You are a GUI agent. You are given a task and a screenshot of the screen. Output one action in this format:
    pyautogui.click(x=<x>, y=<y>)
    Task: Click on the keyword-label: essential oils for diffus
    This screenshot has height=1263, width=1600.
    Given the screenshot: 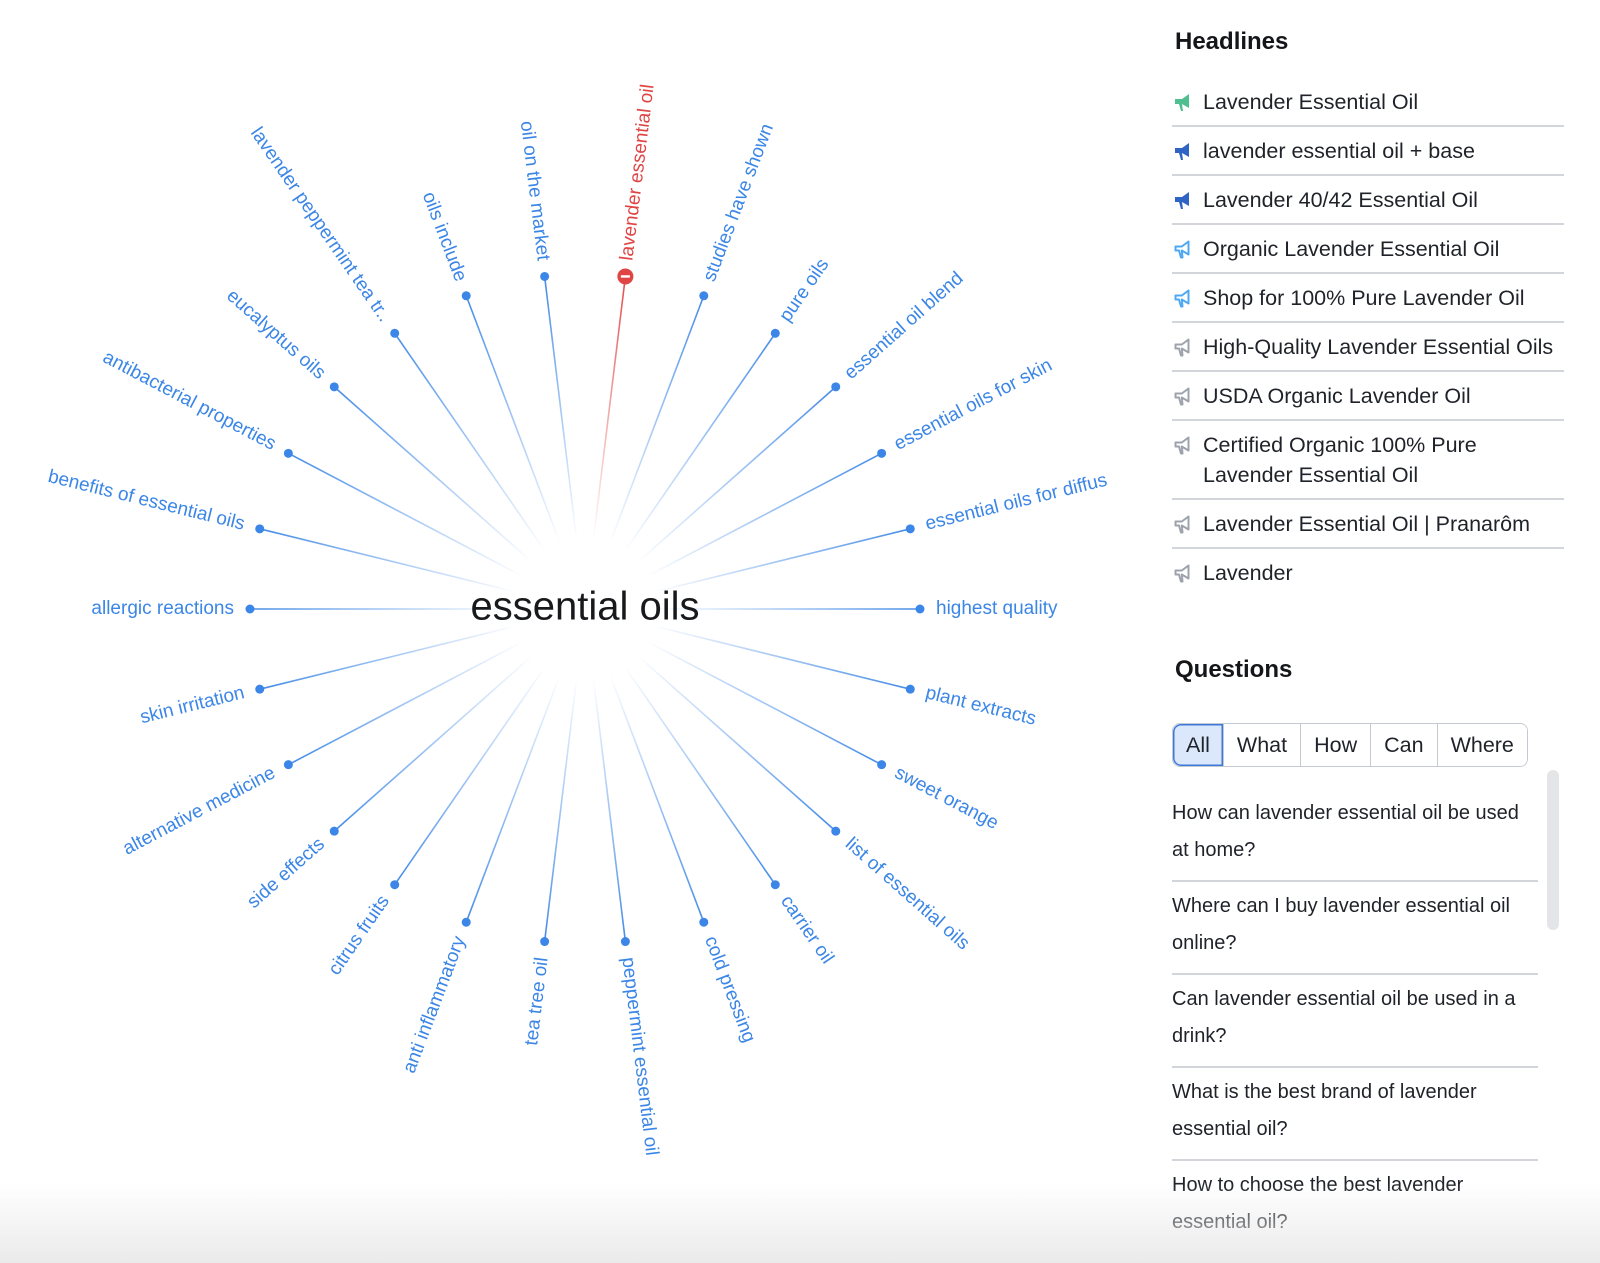 What is the action you would take?
    pyautogui.click(x=1016, y=502)
    